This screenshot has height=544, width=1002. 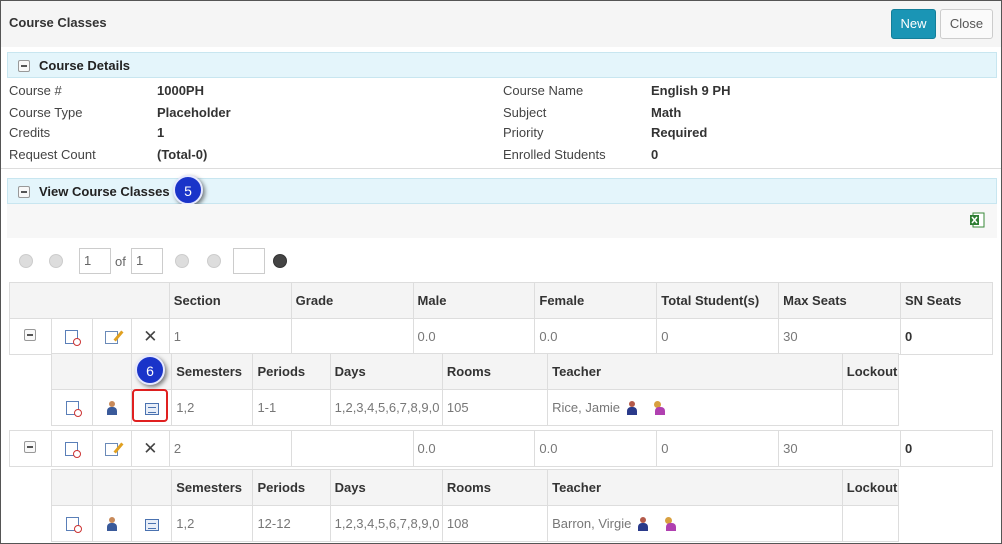 What do you see at coordinates (58, 22) in the screenshot?
I see `page-title: Course Classes` at bounding box center [58, 22].